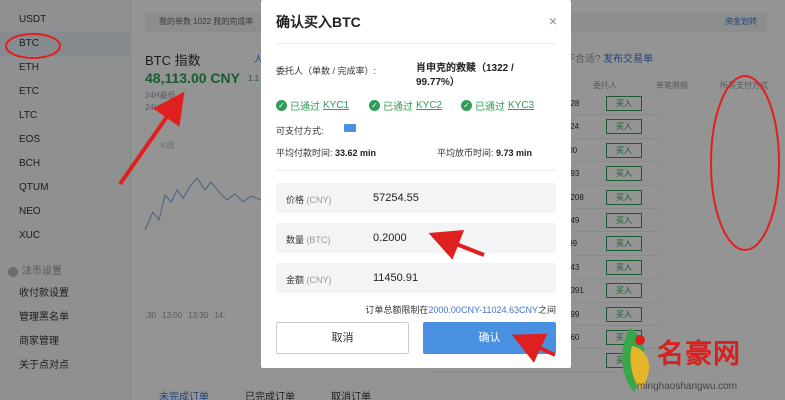  I want to click on quantity-value: 0.2000, so click(390, 238).